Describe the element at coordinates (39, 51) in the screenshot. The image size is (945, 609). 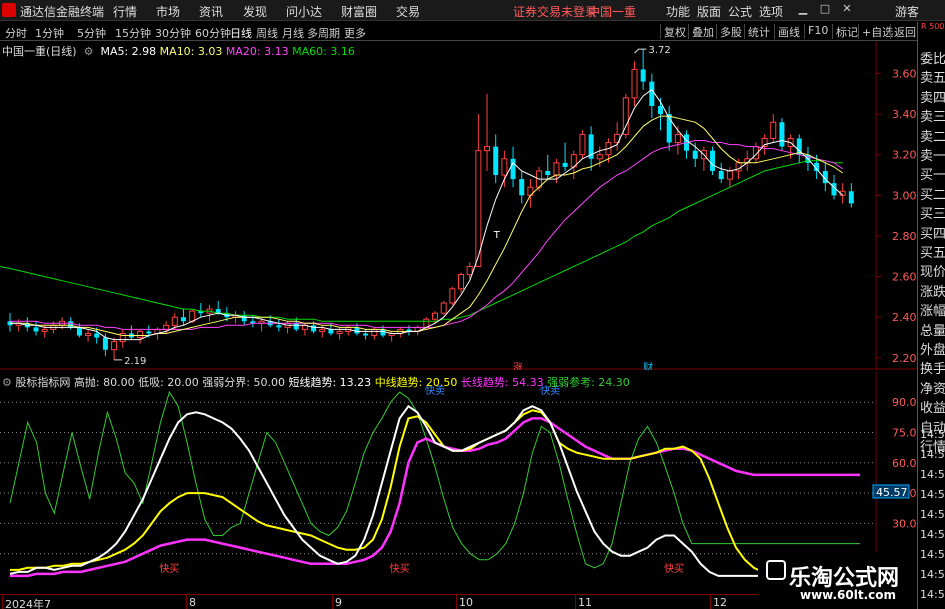
I see `stock-chart-name: 中国一重(日线)` at that location.